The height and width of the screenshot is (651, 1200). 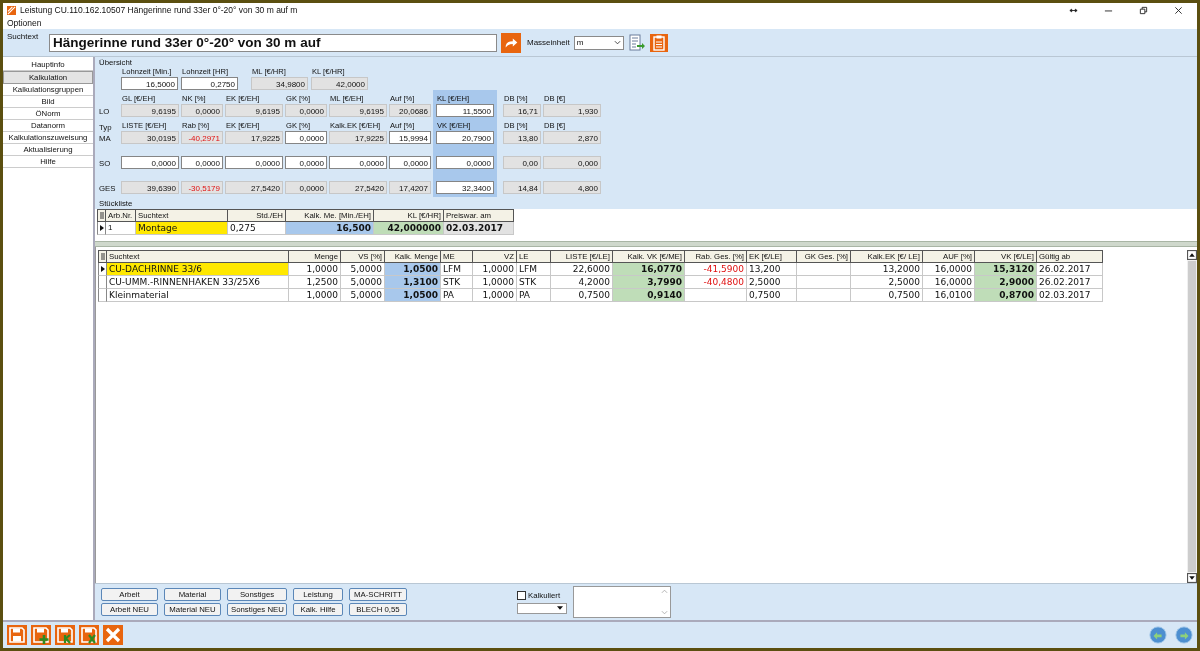 What do you see at coordinates (1006, 269) in the screenshot?
I see `table-cell: 15,3120` at bounding box center [1006, 269].